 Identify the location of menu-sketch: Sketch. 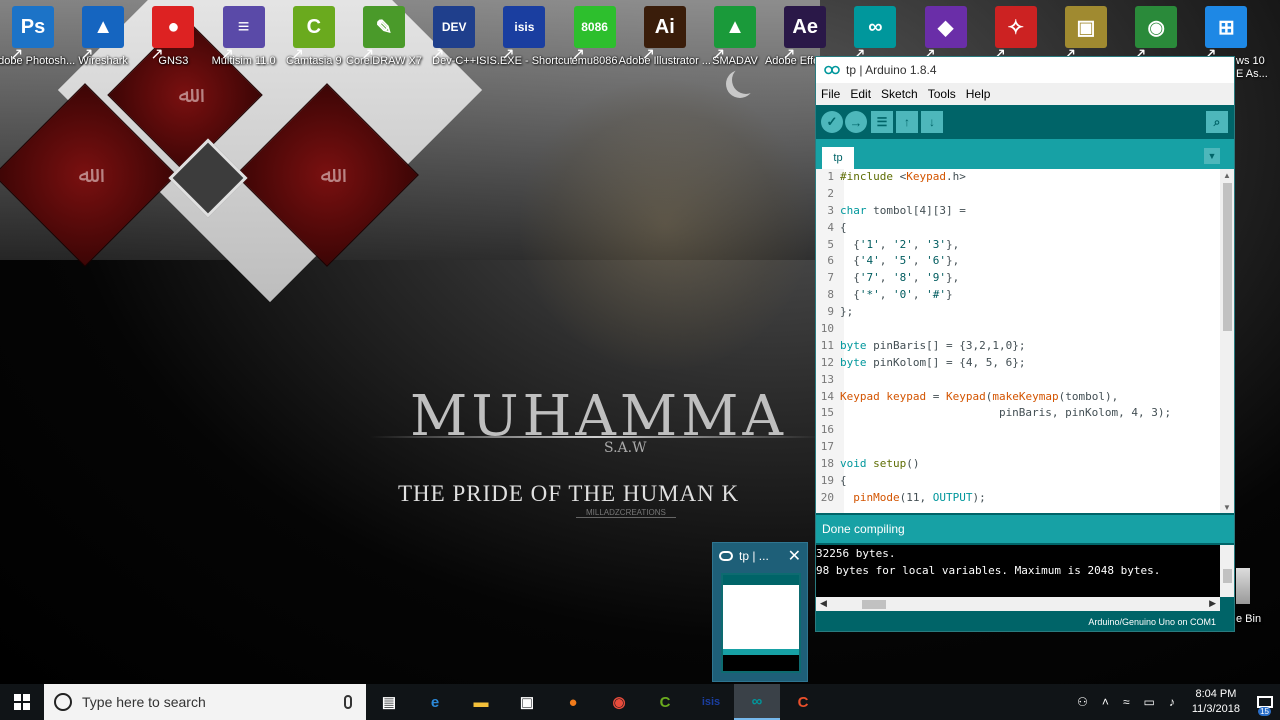
(899, 94).